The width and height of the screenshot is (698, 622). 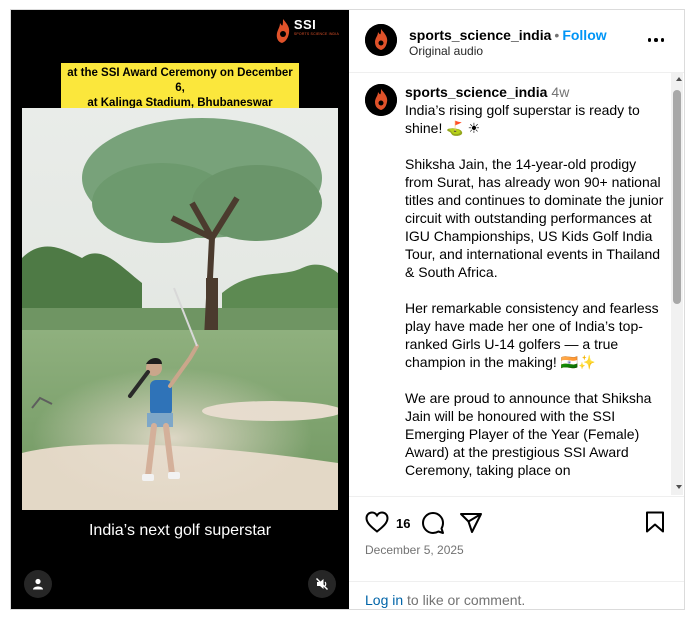 What do you see at coordinates (480, 35) in the screenshot?
I see `header-username: sports_science_india` at bounding box center [480, 35].